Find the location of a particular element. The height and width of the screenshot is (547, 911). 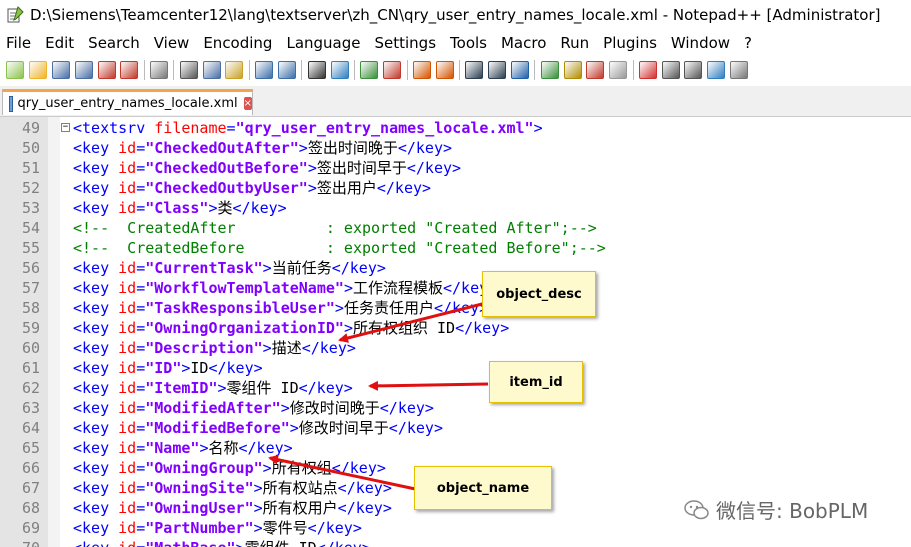

code-line: 65 <key id="Name">名称</key> is located at coordinates (455, 448).